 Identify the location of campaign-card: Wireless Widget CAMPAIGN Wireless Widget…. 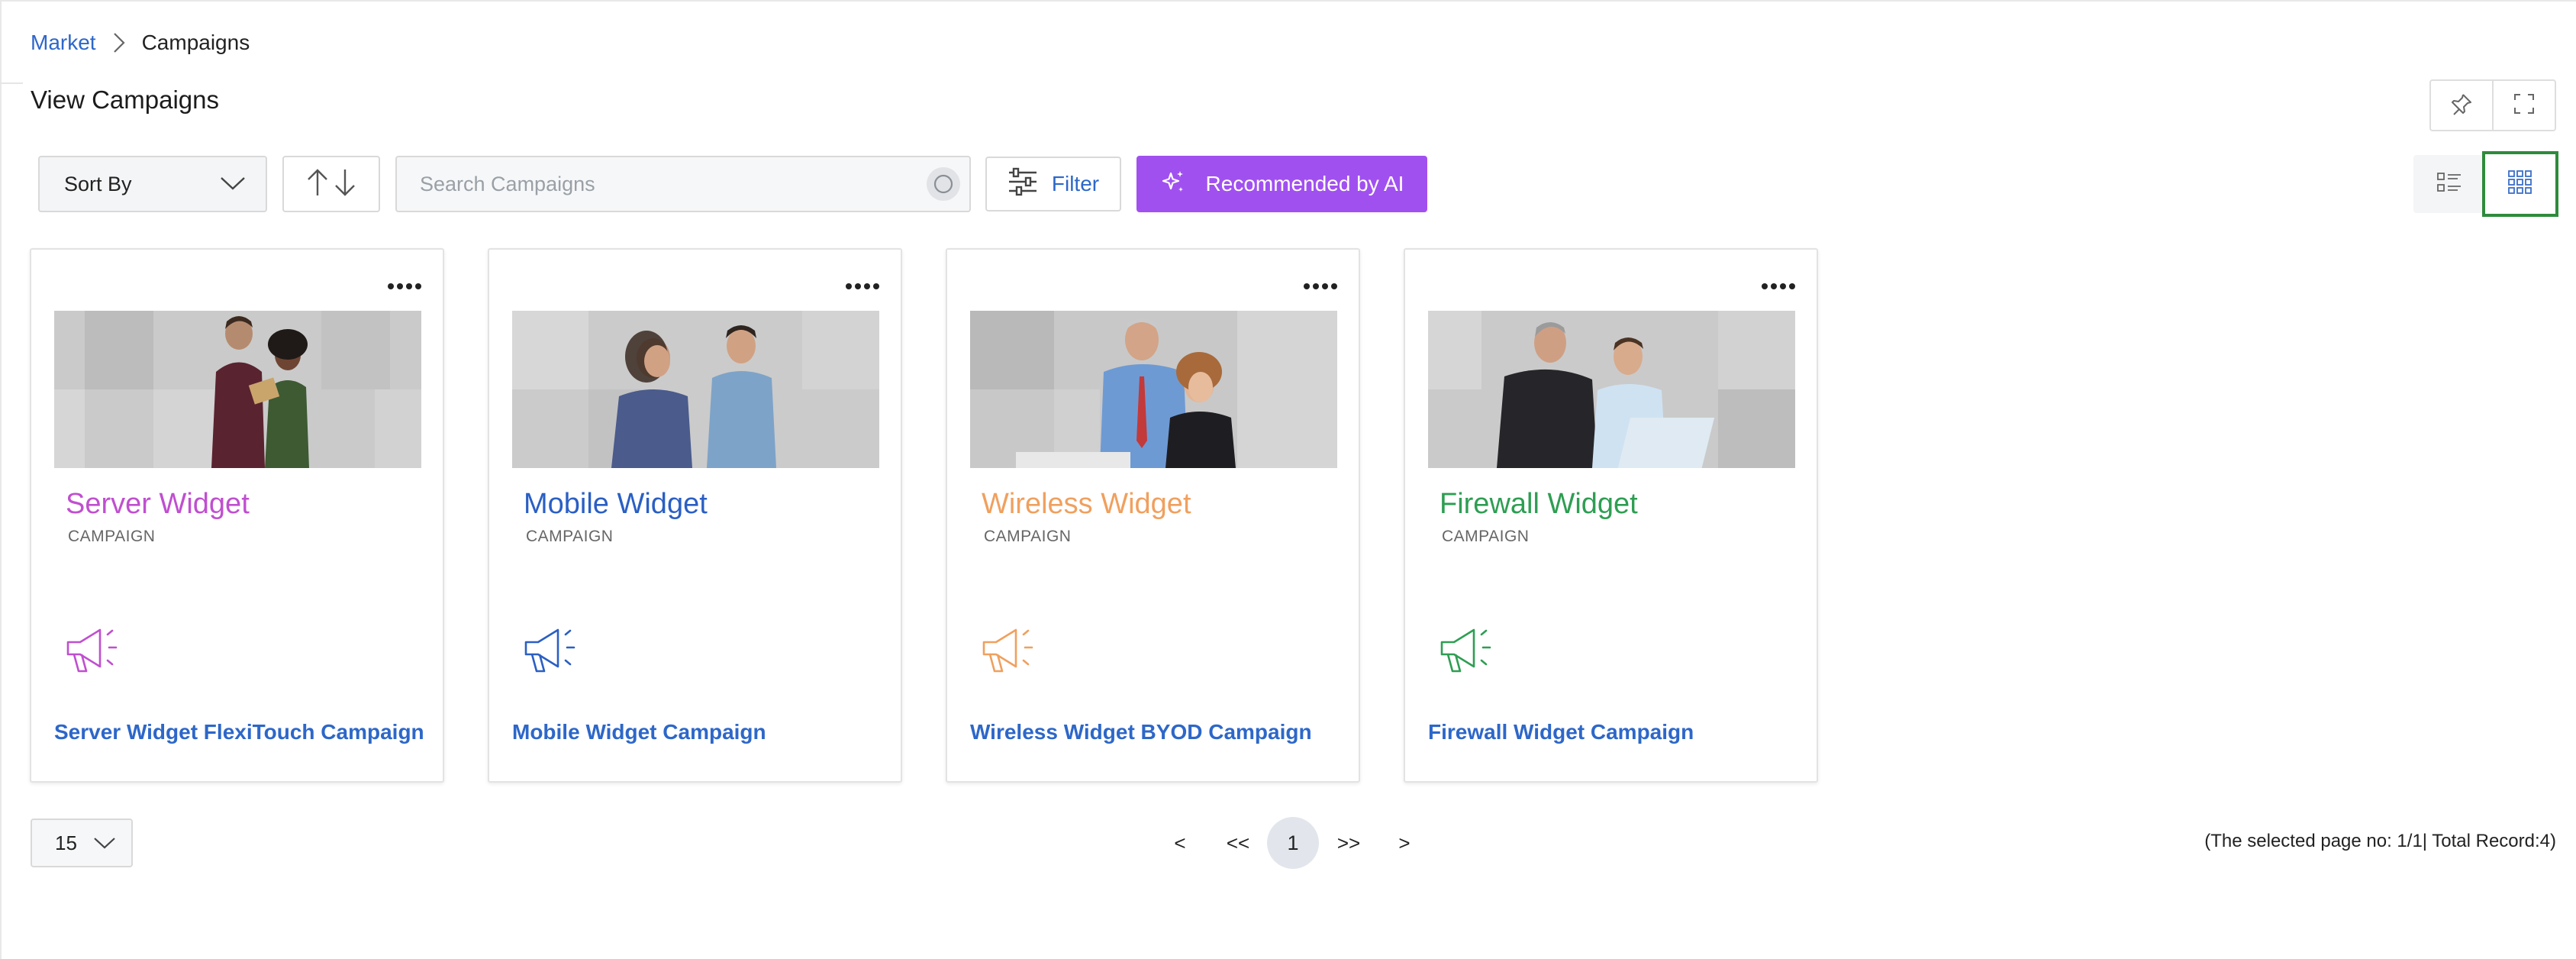
(1153, 515).